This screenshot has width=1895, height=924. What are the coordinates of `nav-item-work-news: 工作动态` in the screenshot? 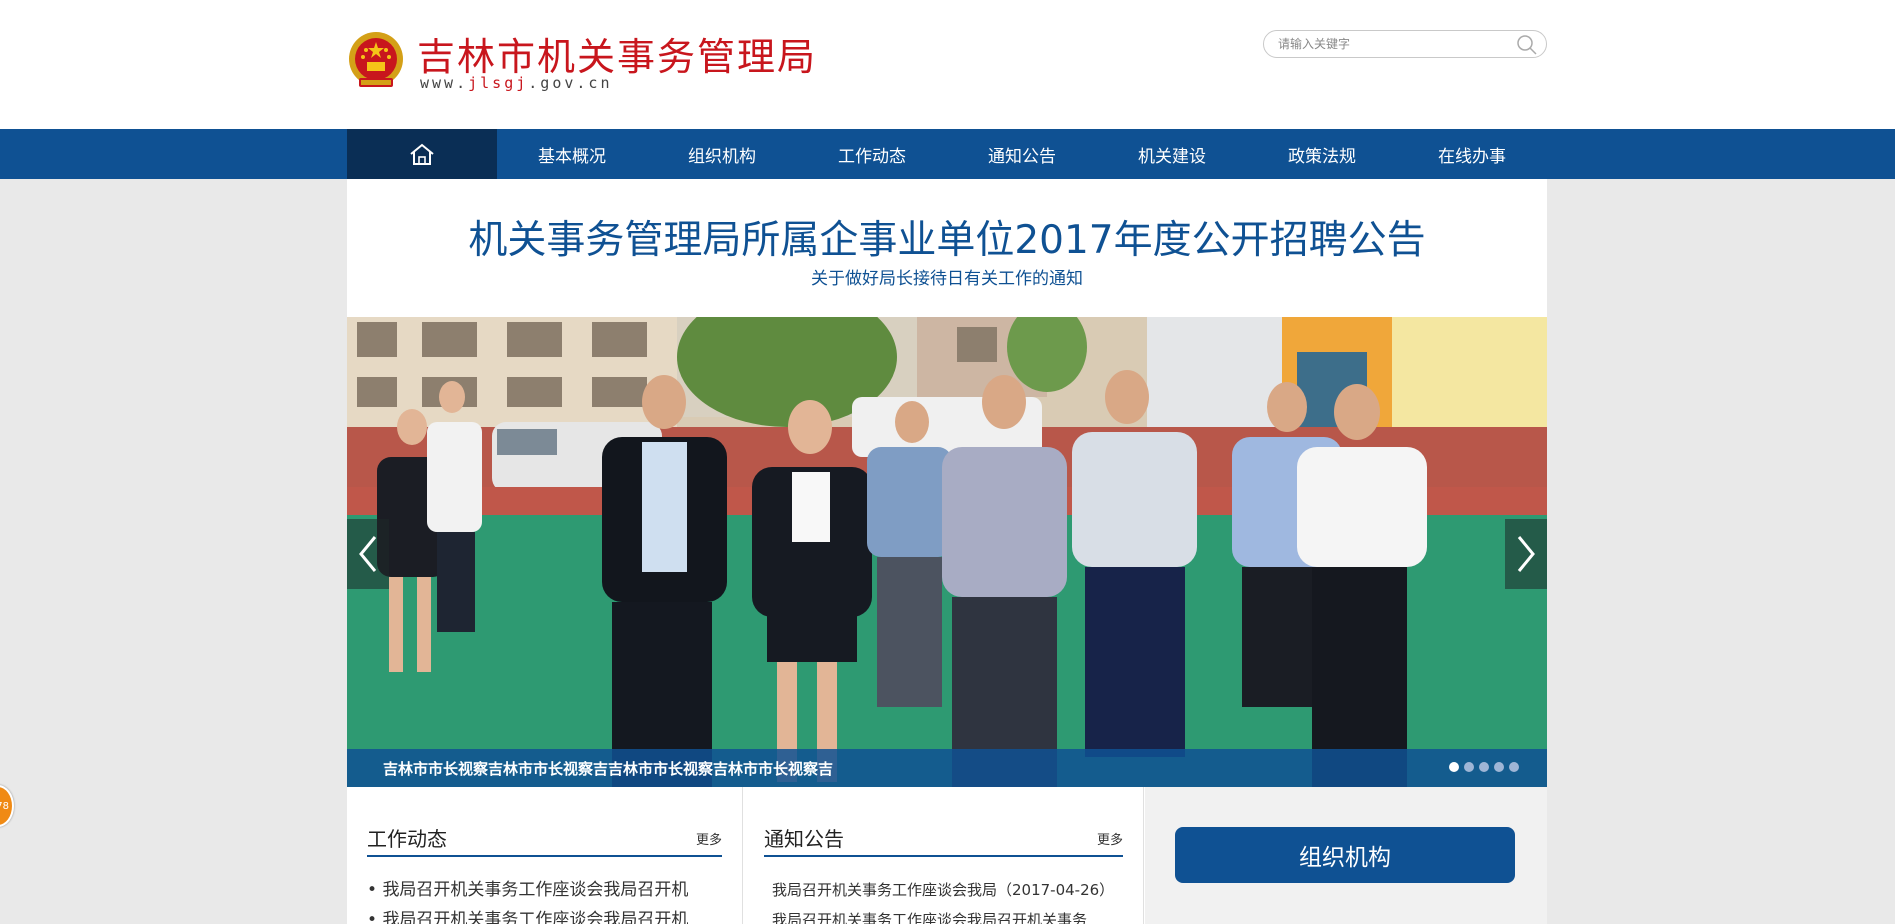 It's located at (872, 154).